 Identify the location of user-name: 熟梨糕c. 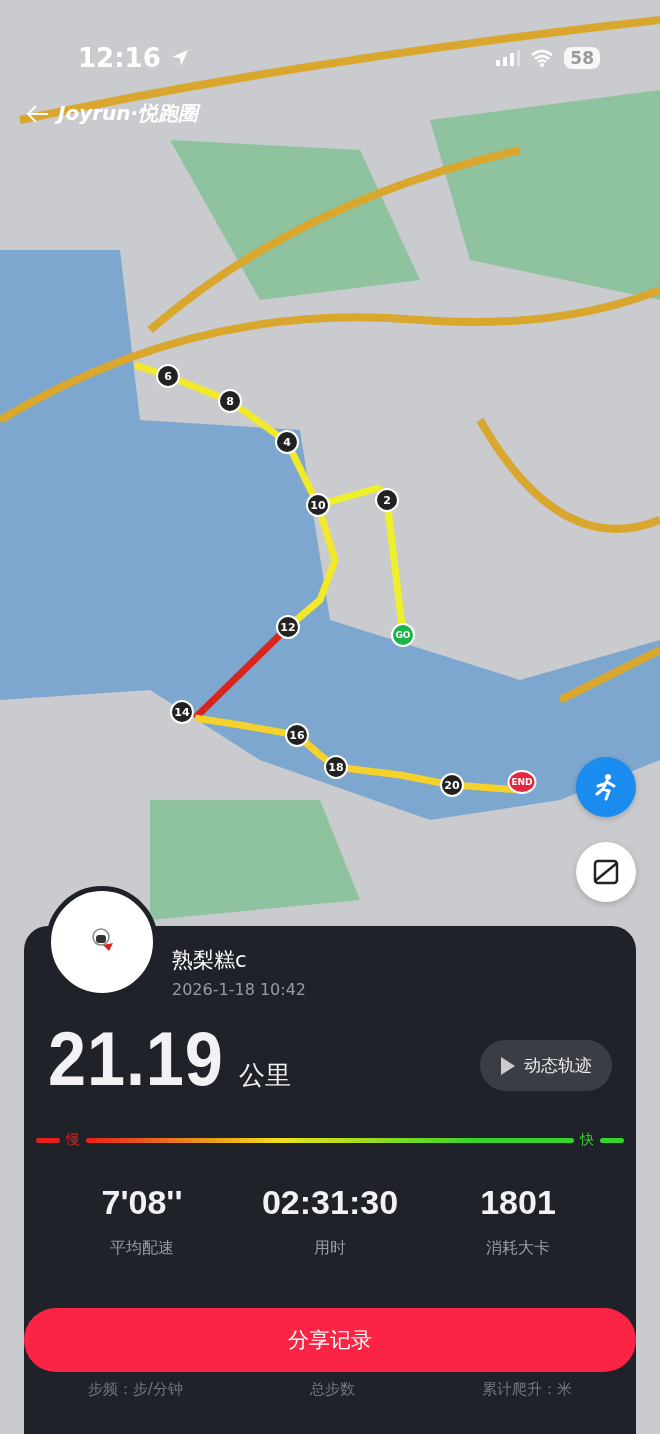
(210, 960).